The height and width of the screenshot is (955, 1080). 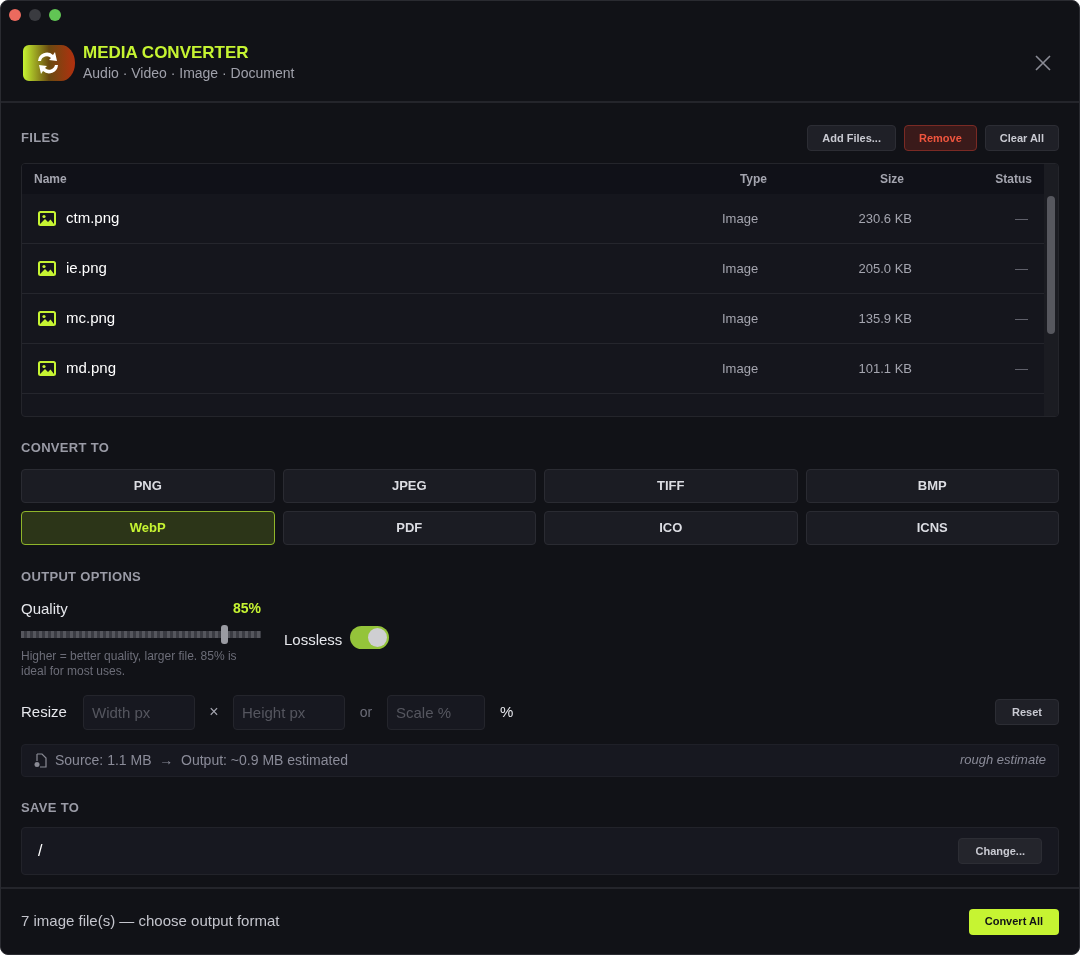 What do you see at coordinates (436, 712) in the screenshot?
I see `scale-input-field: Scale %` at bounding box center [436, 712].